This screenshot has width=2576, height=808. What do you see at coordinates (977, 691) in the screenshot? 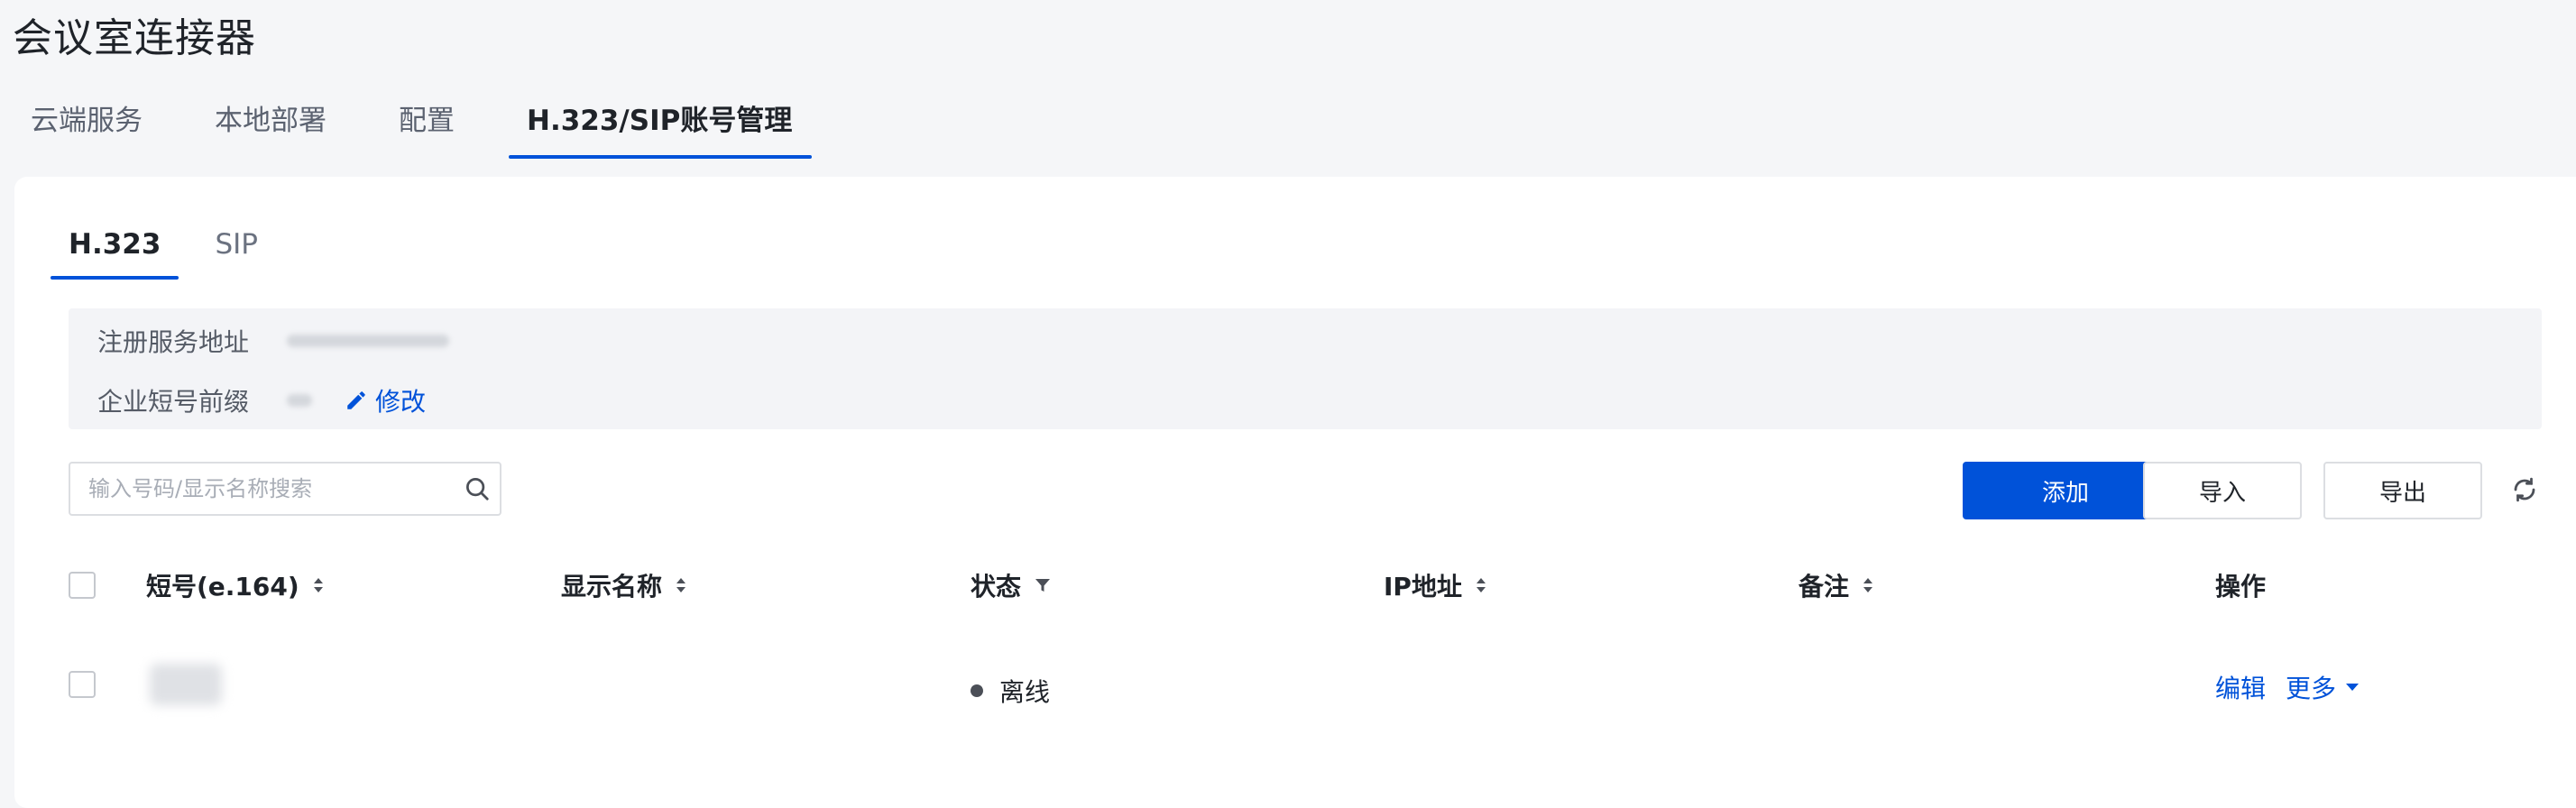
I see `offline-status-dot` at bounding box center [977, 691].